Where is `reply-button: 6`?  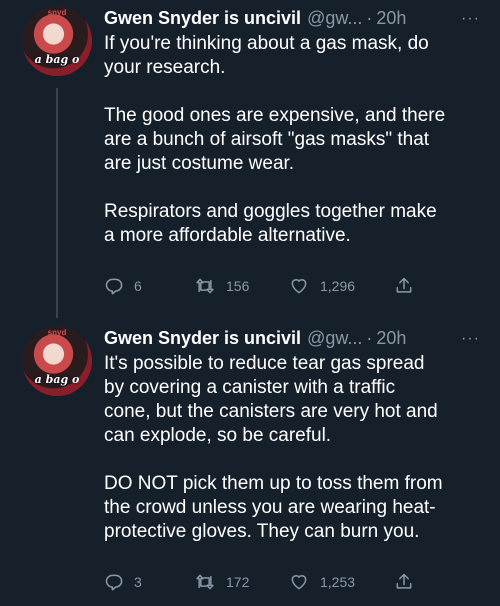
reply-button: 6 is located at coordinates (149, 286).